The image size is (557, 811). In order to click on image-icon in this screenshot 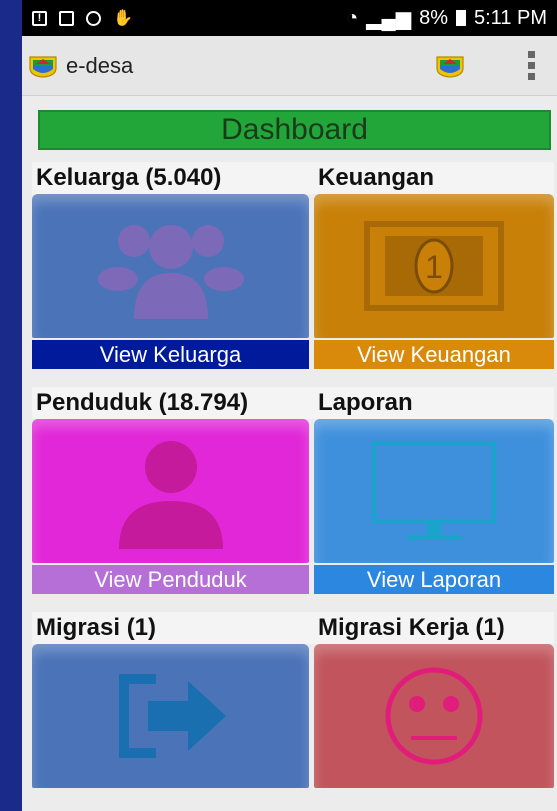, I will do `click(66, 18)`.